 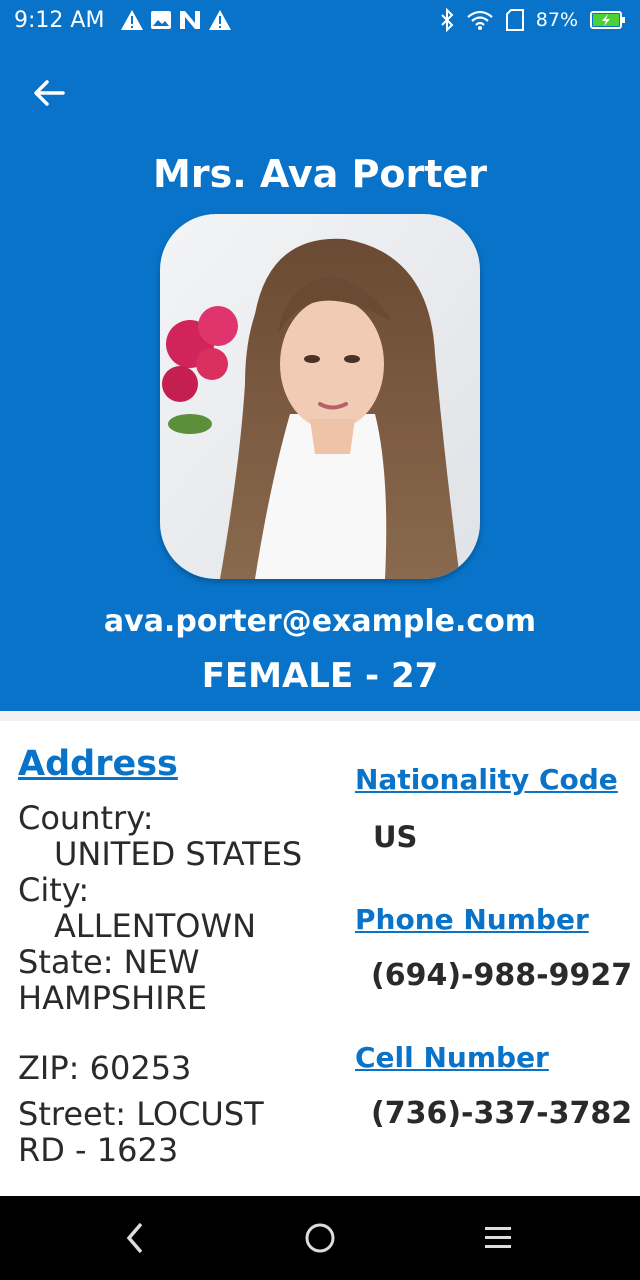 What do you see at coordinates (607, 20) in the screenshot?
I see `battery-charging-icon` at bounding box center [607, 20].